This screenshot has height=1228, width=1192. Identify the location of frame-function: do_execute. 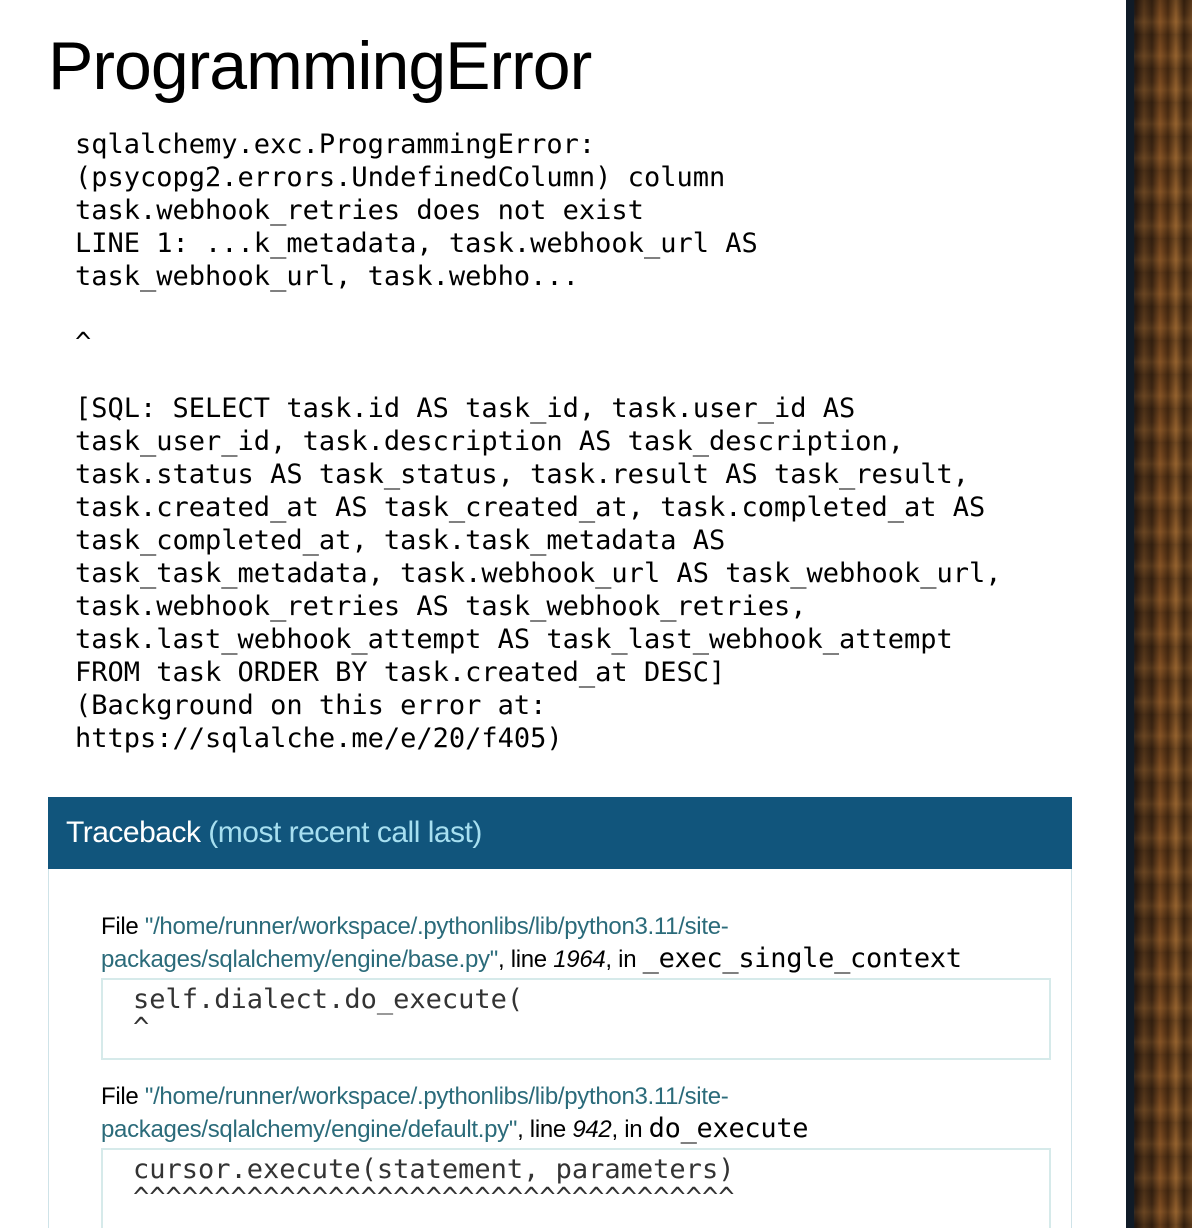
(728, 1128).